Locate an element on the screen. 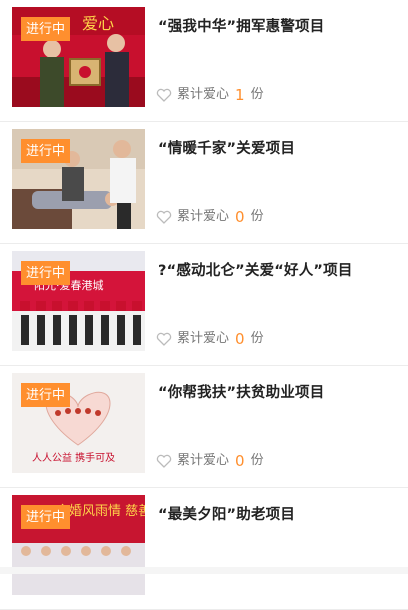 The image size is (408, 610). love-count-row: 累计爱心 1 份 is located at coordinates (210, 95).